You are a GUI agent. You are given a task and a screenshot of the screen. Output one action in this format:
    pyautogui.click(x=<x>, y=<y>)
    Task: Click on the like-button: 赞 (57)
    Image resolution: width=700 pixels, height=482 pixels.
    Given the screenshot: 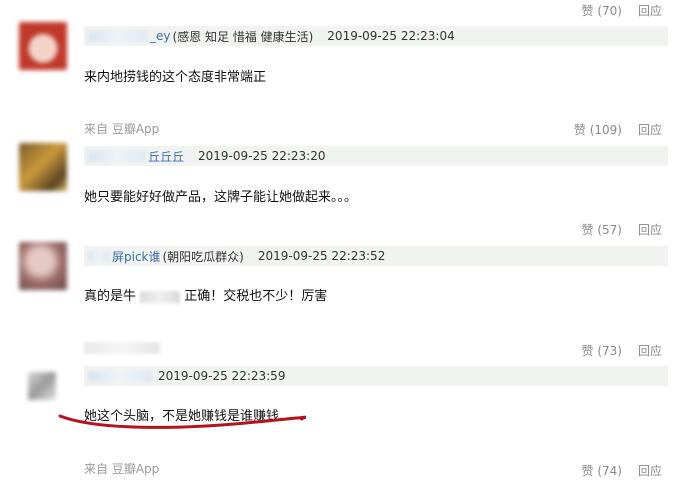 What is the action you would take?
    pyautogui.click(x=602, y=229)
    